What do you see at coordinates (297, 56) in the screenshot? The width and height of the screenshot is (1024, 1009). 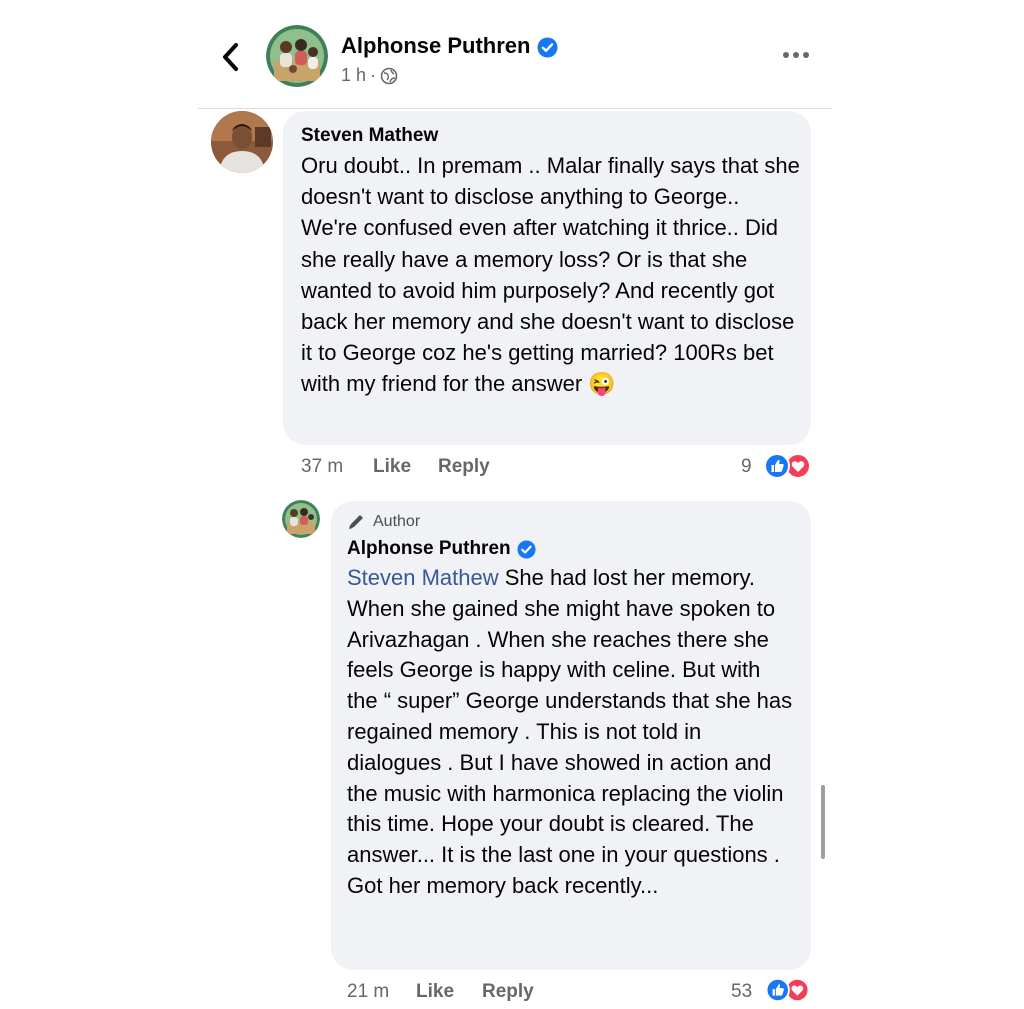 I see `page-avatar` at bounding box center [297, 56].